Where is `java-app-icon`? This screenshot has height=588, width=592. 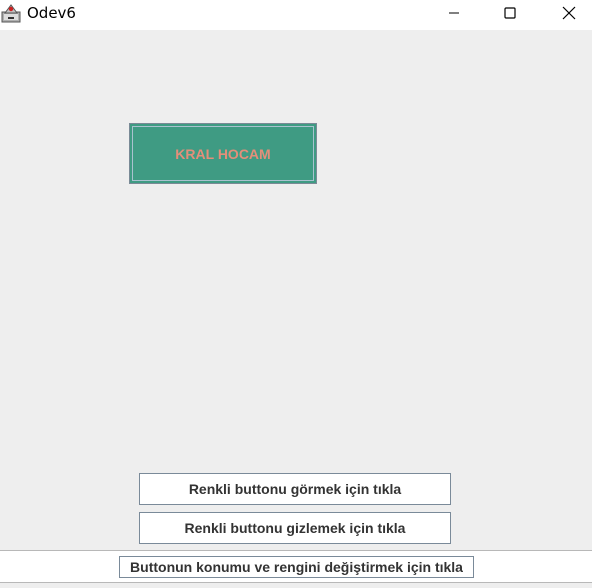 java-app-icon is located at coordinates (11, 13).